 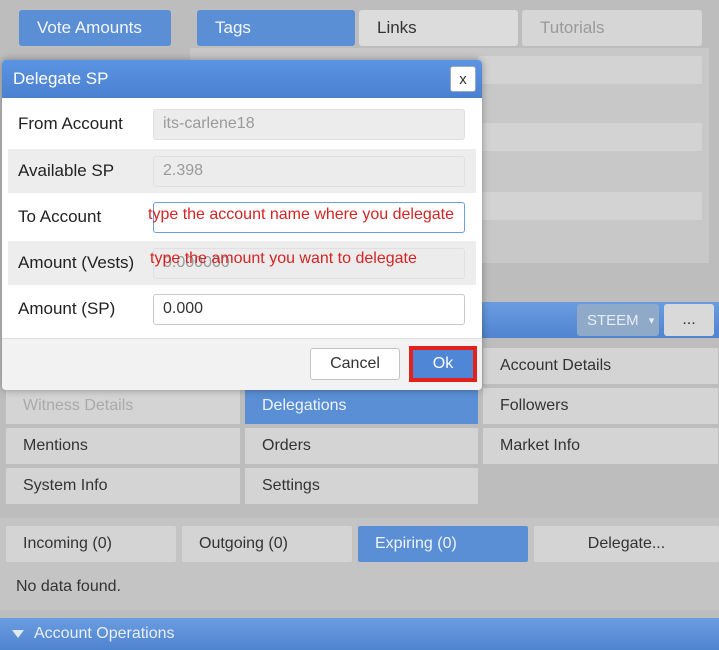 What do you see at coordinates (95, 28) in the screenshot?
I see `tab-vote-amounts: Vote Amounts` at bounding box center [95, 28].